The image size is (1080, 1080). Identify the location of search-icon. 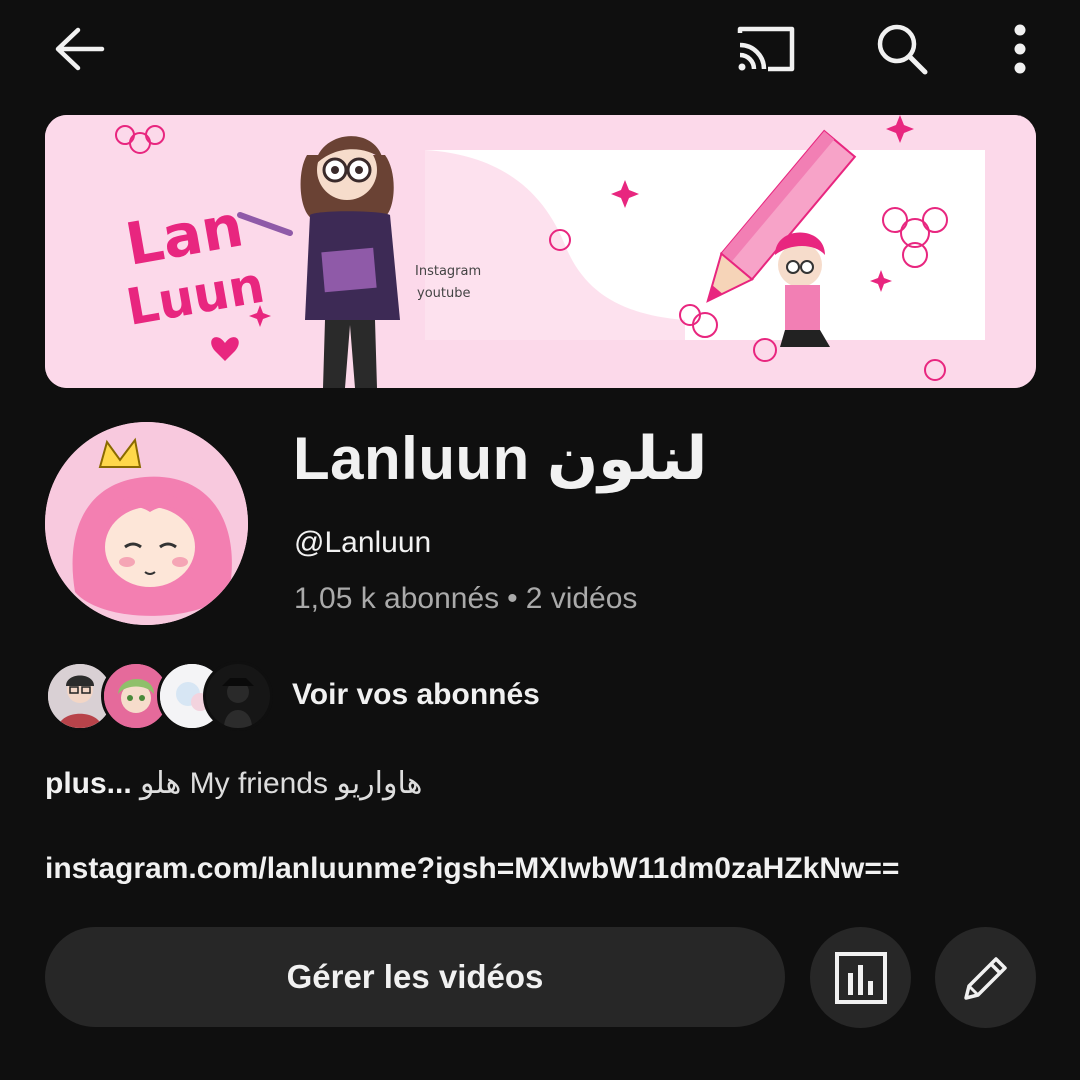
(902, 49).